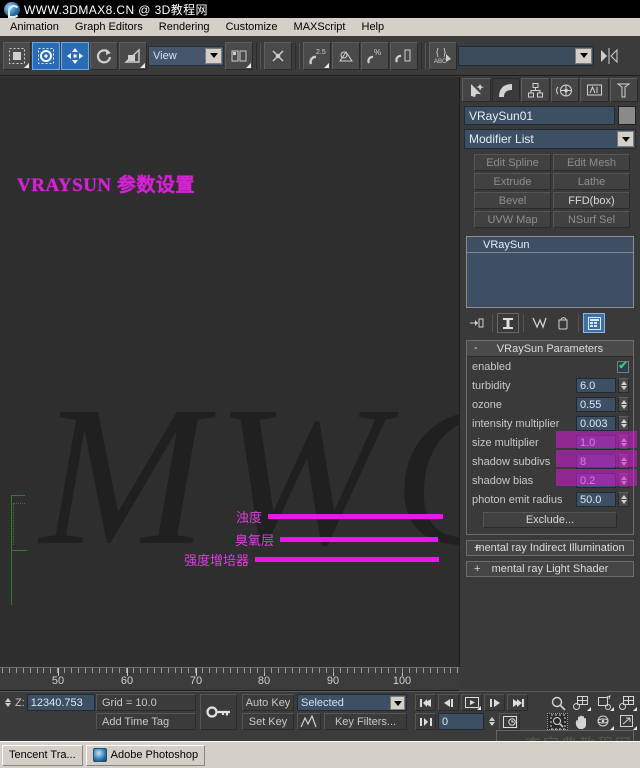 This screenshot has height=768, width=640. I want to click on intensity-multiplier-spinner: 0.003, so click(602, 423).